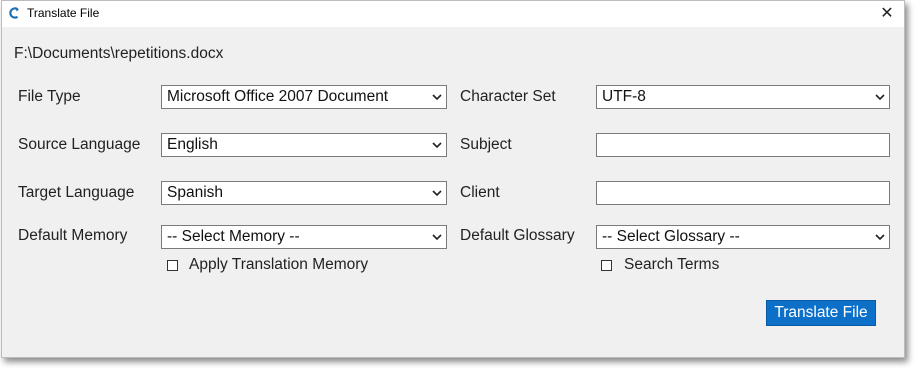 The height and width of the screenshot is (375, 917). Describe the element at coordinates (671, 265) in the screenshot. I see `search-terms-label: Search Terms` at that location.